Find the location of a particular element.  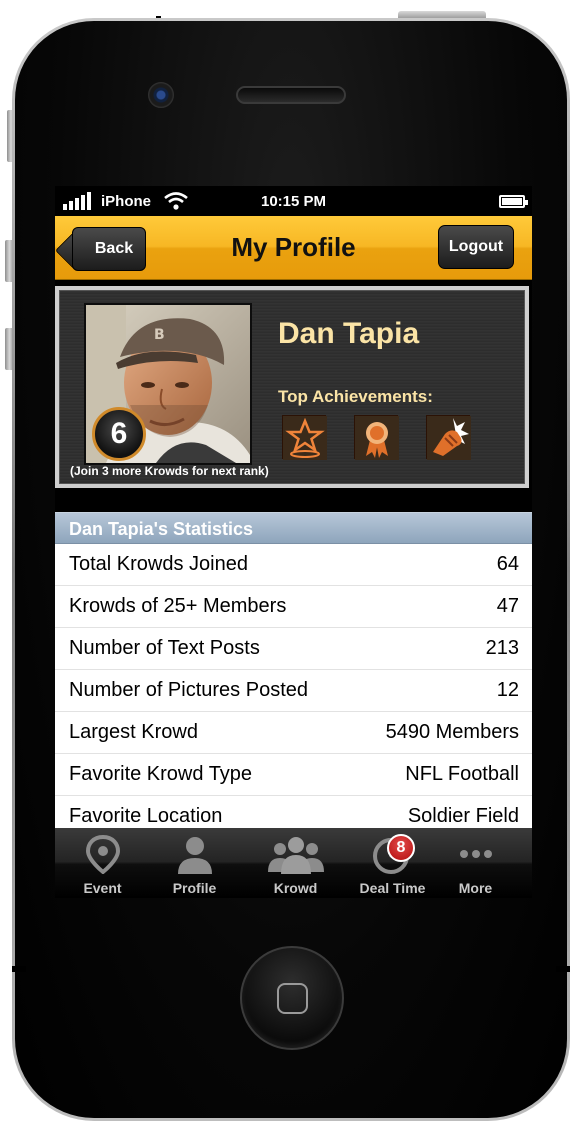

stat-value: Soldier Field is located at coordinates (463, 816).